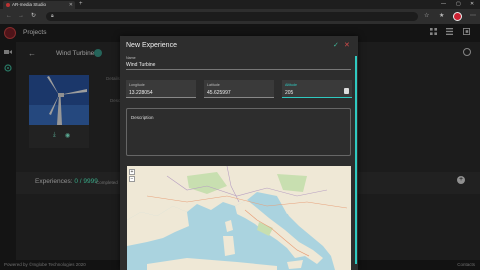  Describe the element at coordinates (137, 85) in the screenshot. I see `longitude-label: Longitude` at that location.